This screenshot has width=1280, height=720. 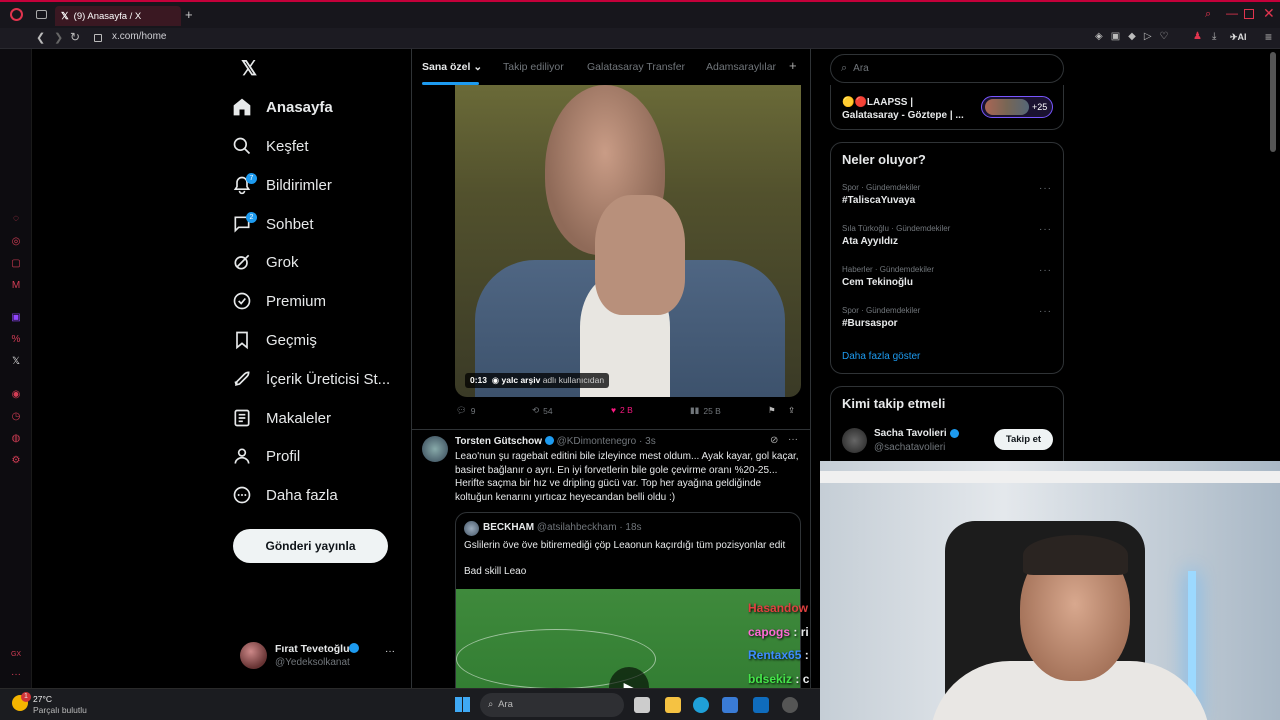 I want to click on instagram-icon: ▢, so click(x=16, y=264).